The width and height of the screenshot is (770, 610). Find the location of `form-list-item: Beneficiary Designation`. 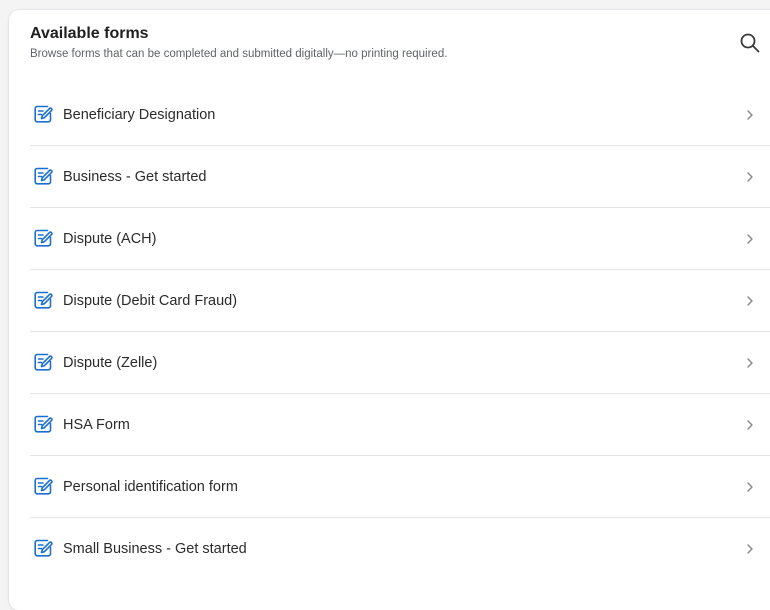

form-list-item: Beneficiary Designation is located at coordinates (400, 115).